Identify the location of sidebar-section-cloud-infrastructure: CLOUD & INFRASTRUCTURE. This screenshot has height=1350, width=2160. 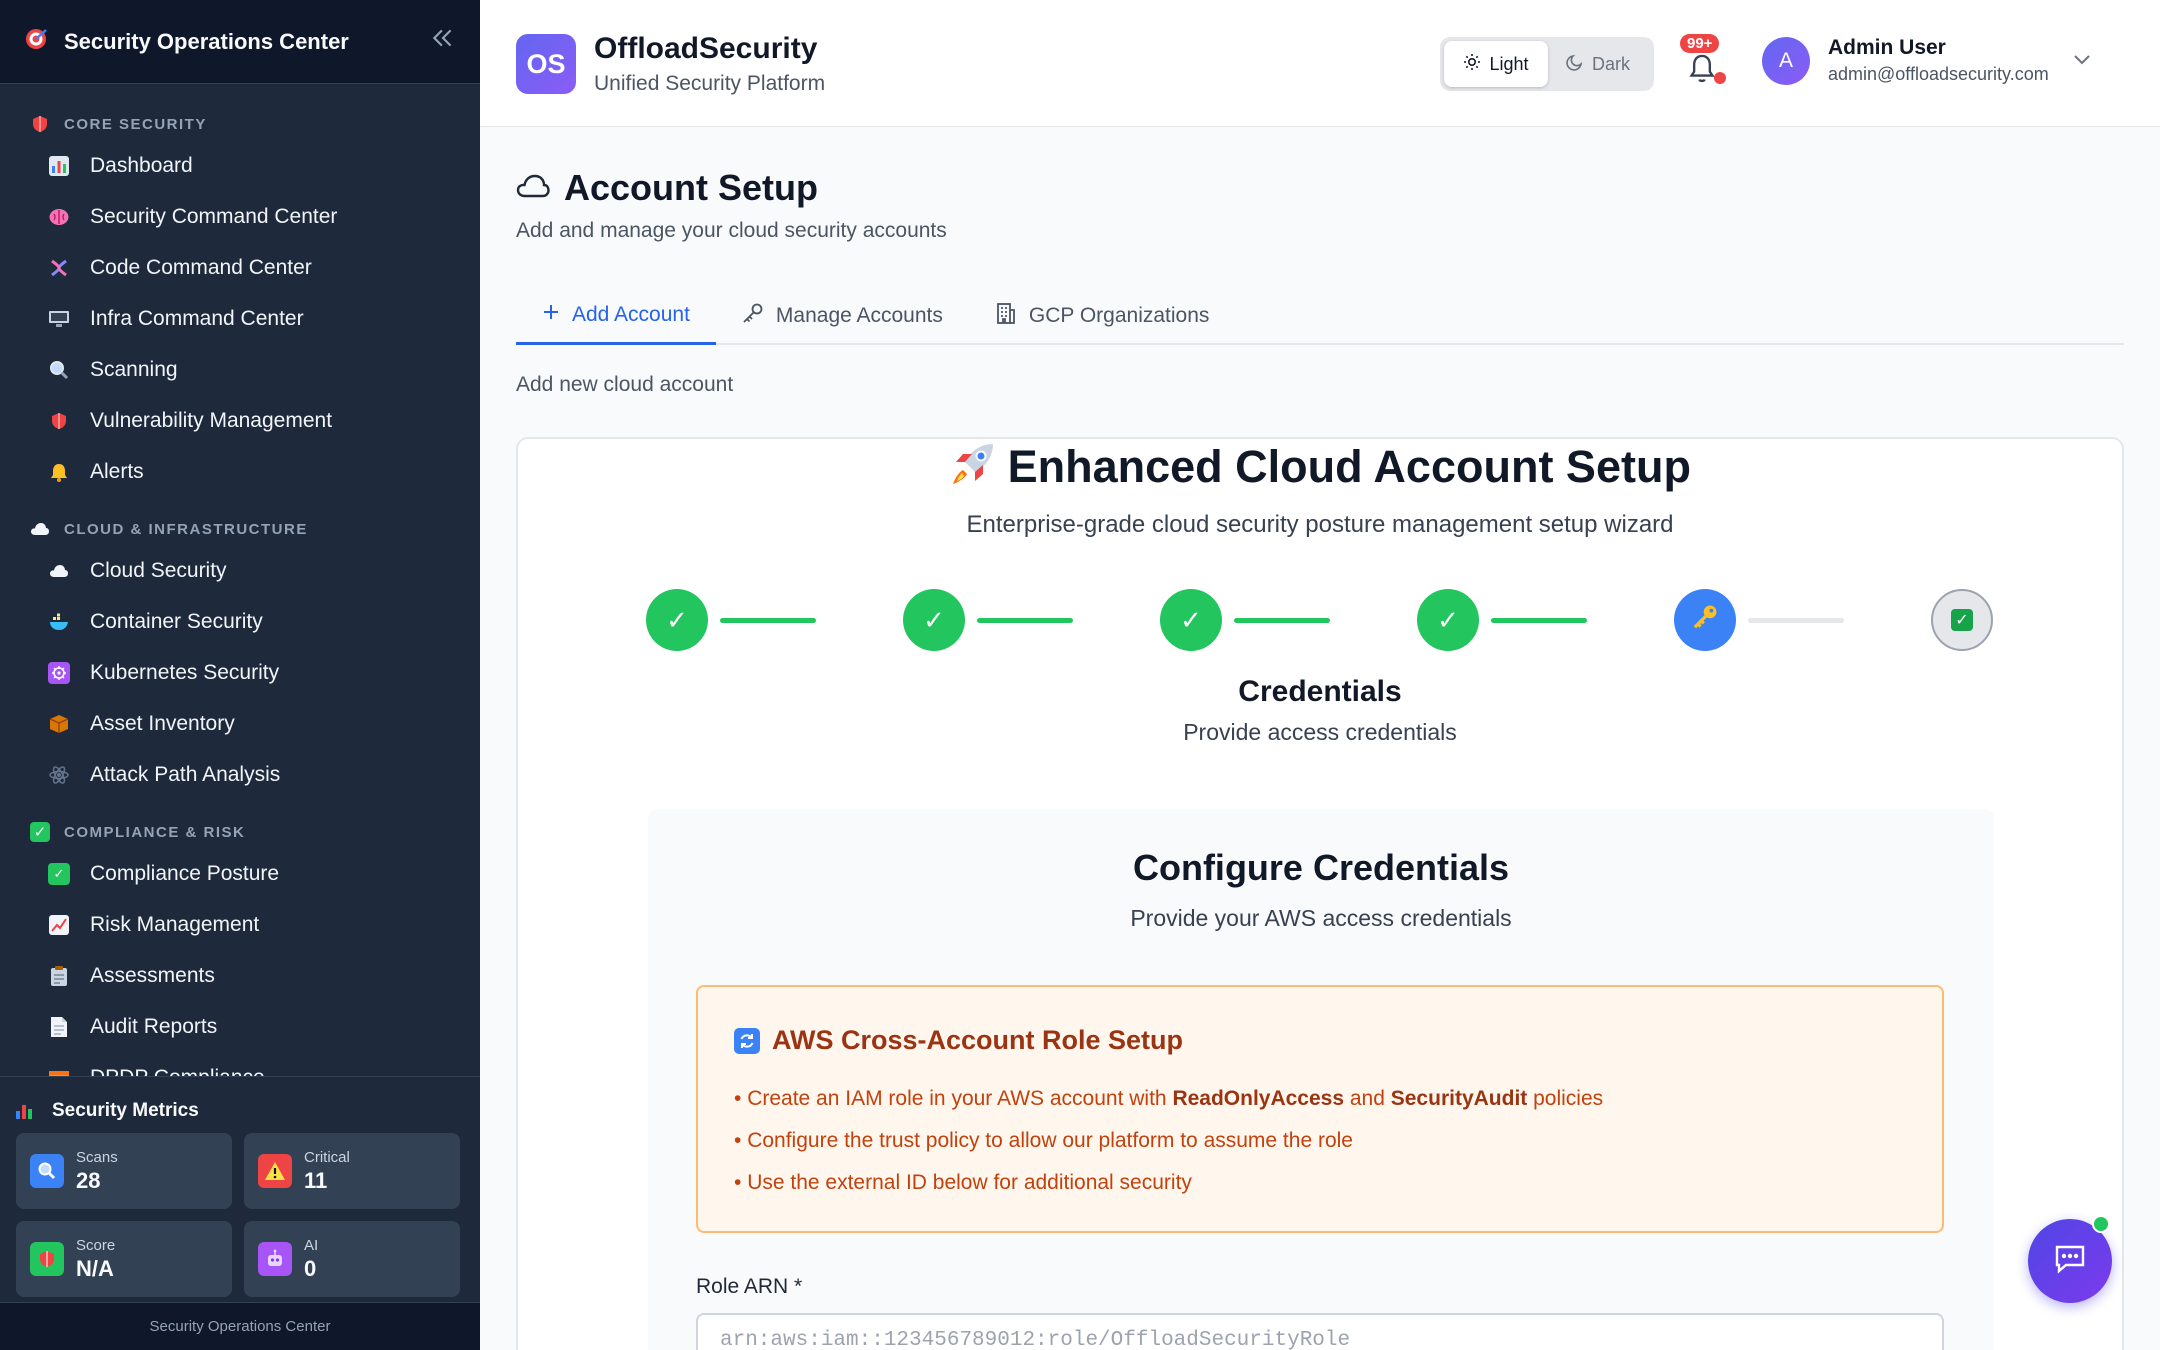
(240, 529).